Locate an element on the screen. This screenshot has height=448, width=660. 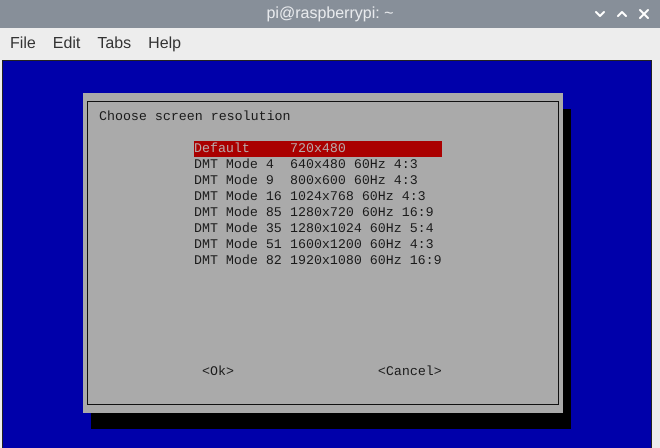
resolution-option: DMT Mode 16 1024x768 60Hz 4:3 is located at coordinates (318, 197).